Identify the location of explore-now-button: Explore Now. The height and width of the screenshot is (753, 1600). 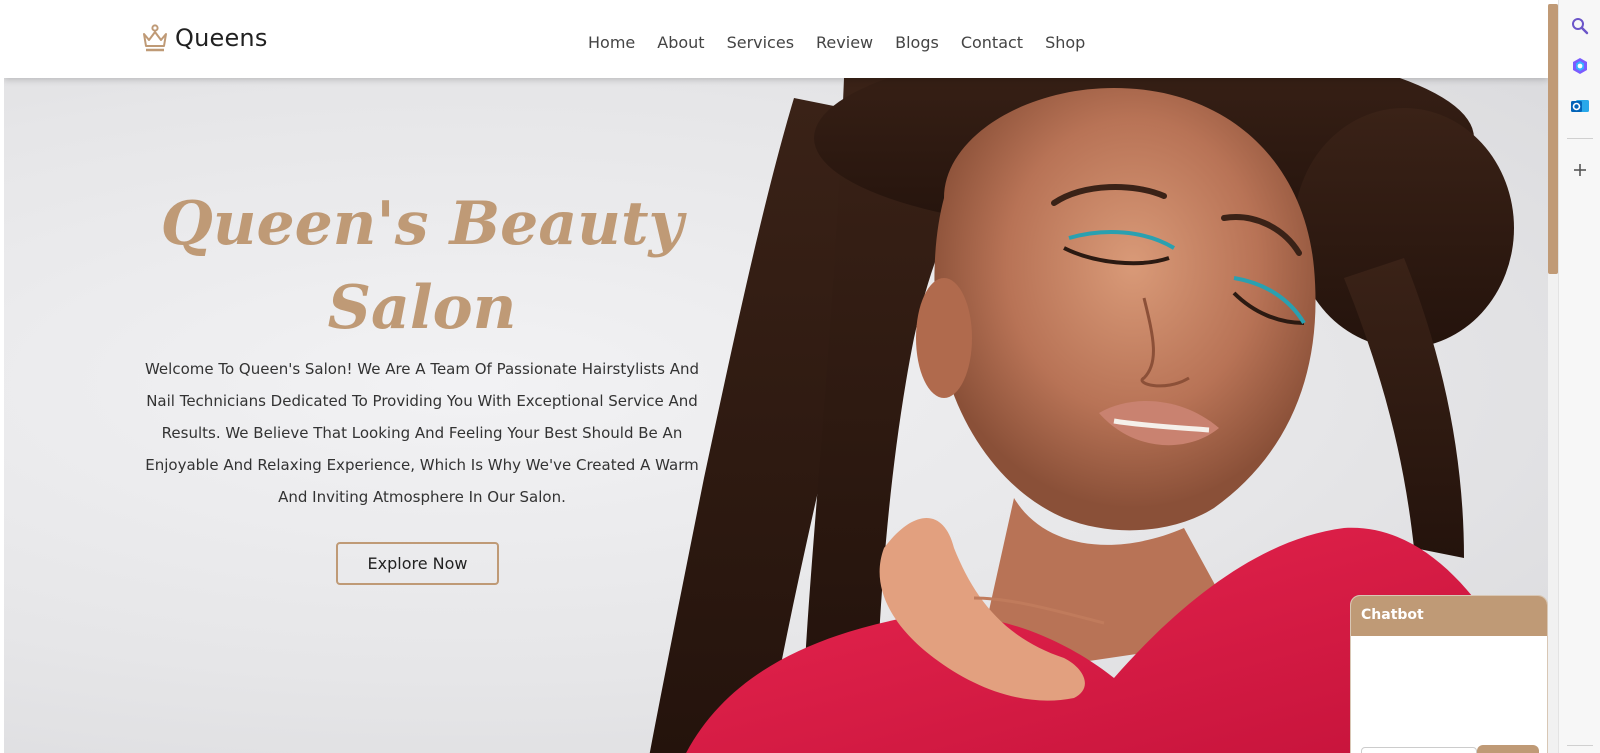
(417, 563).